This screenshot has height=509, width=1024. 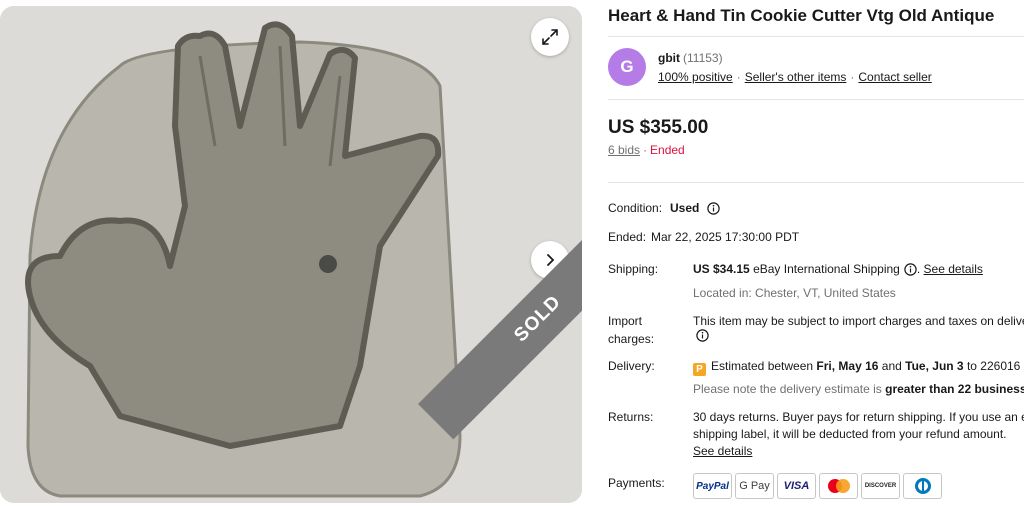 What do you see at coordinates (631, 417) in the screenshot?
I see `returns-label: Returns:` at bounding box center [631, 417].